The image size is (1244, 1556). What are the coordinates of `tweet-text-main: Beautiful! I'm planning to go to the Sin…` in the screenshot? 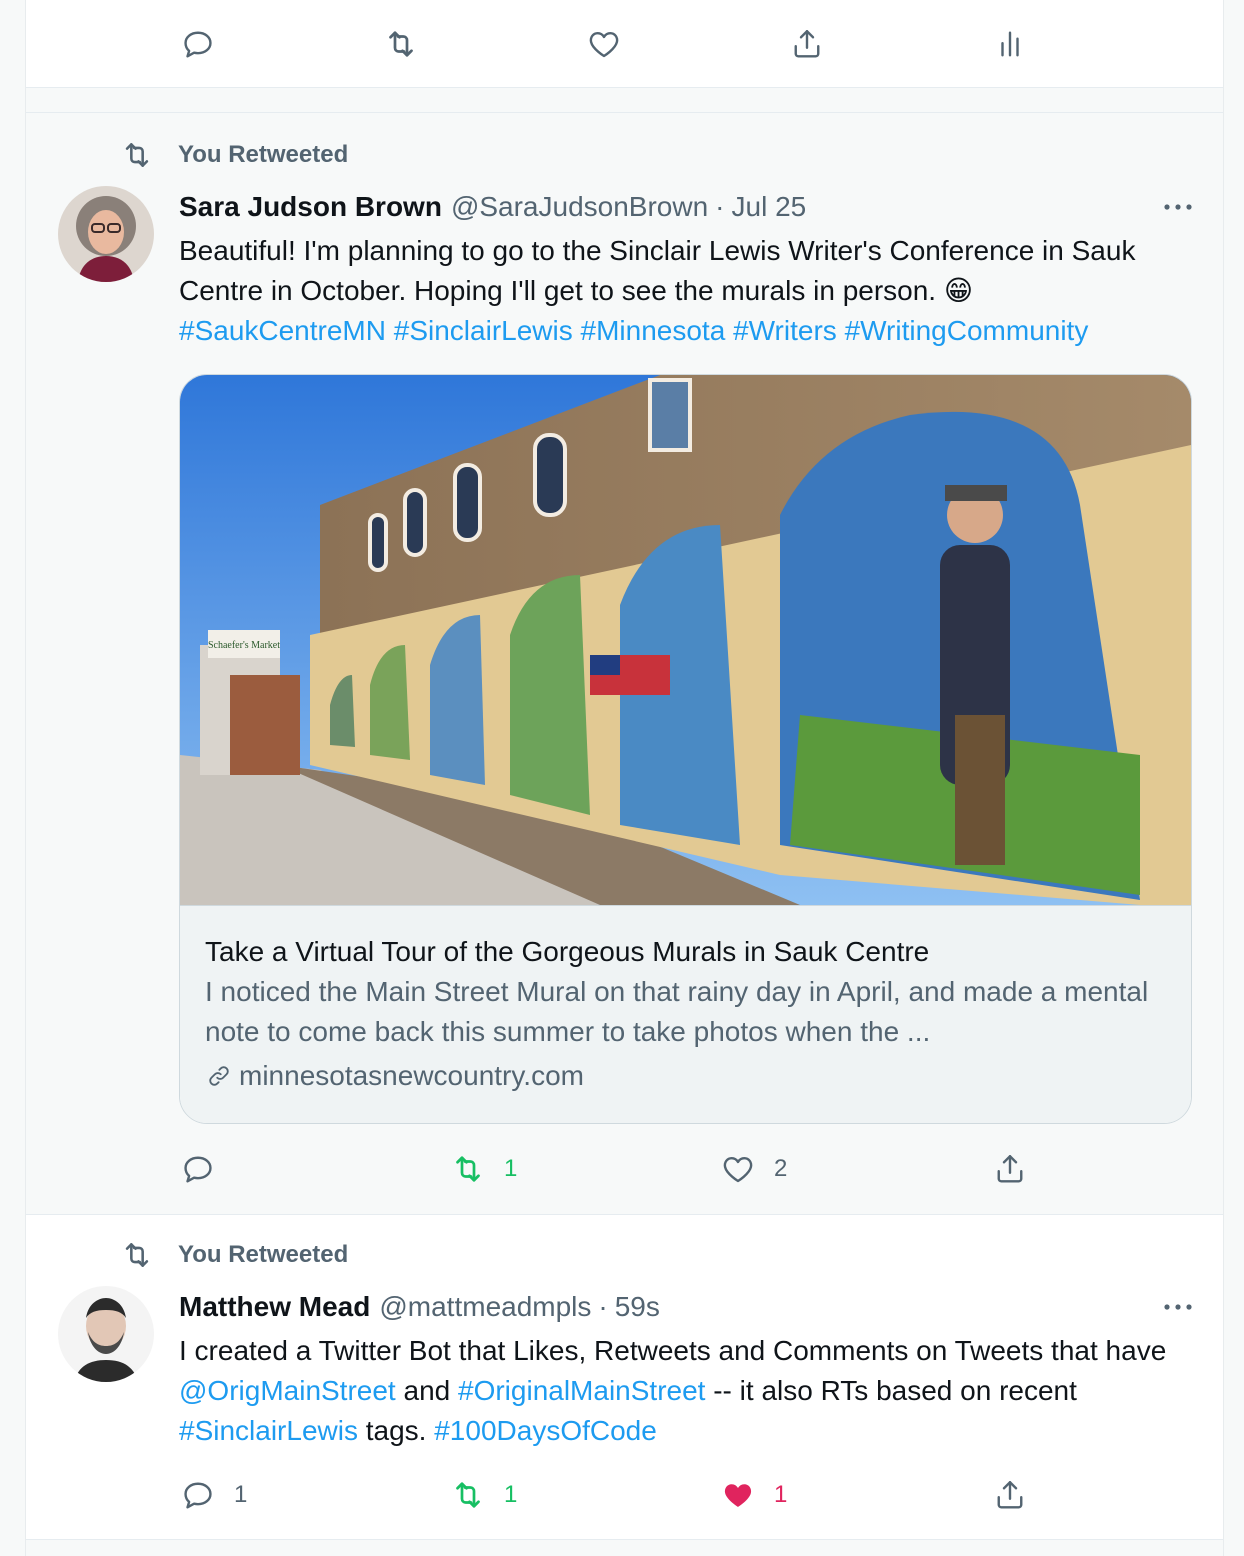 It's located at (657, 270).